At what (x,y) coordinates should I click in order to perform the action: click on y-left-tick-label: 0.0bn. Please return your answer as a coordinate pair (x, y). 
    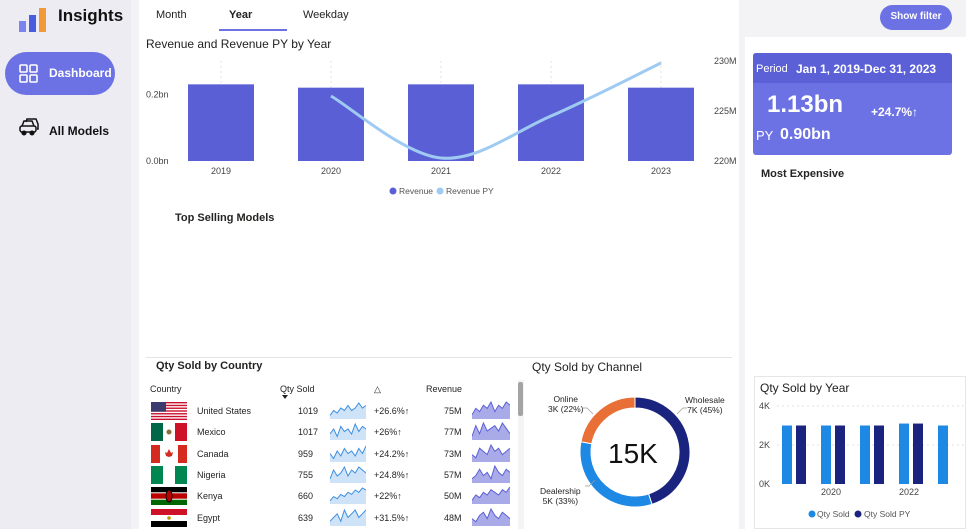
    Looking at the image, I should click on (157, 161).